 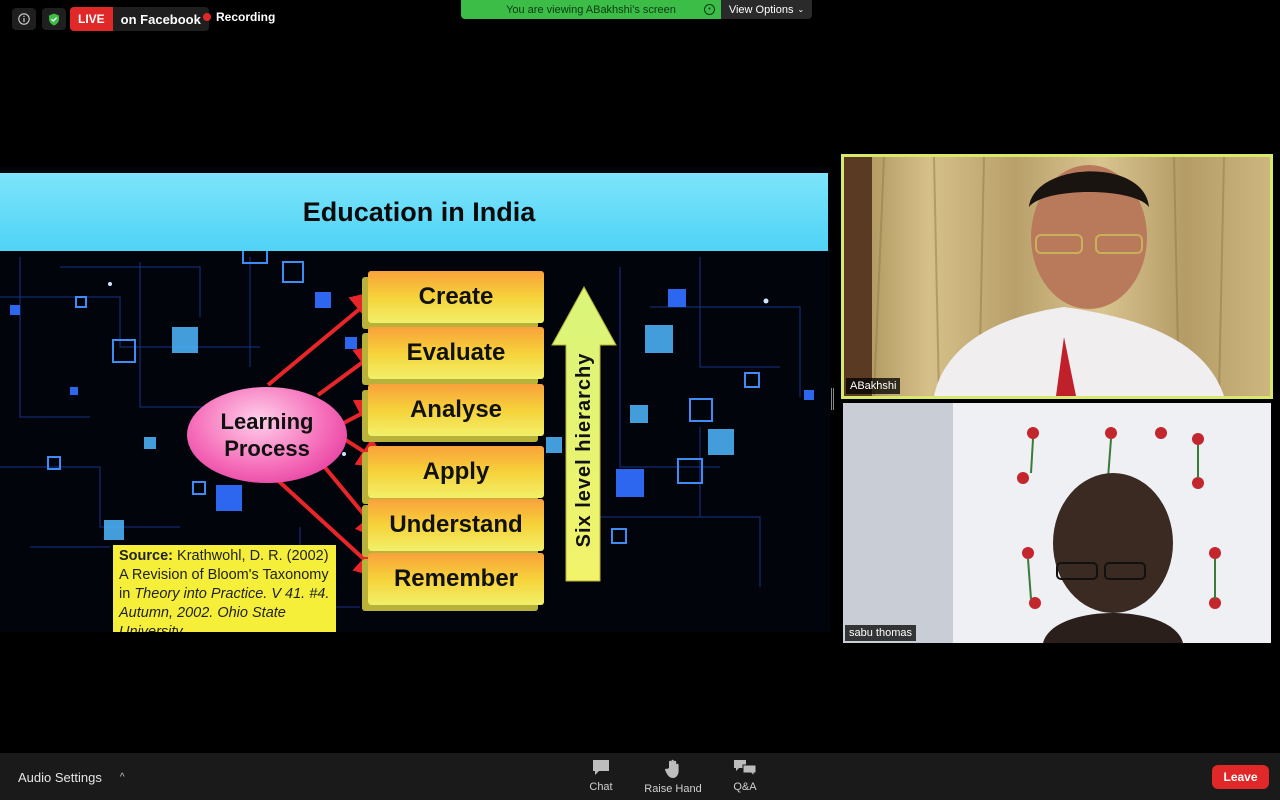 What do you see at coordinates (832, 399) in the screenshot?
I see `panel-resize-handle` at bounding box center [832, 399].